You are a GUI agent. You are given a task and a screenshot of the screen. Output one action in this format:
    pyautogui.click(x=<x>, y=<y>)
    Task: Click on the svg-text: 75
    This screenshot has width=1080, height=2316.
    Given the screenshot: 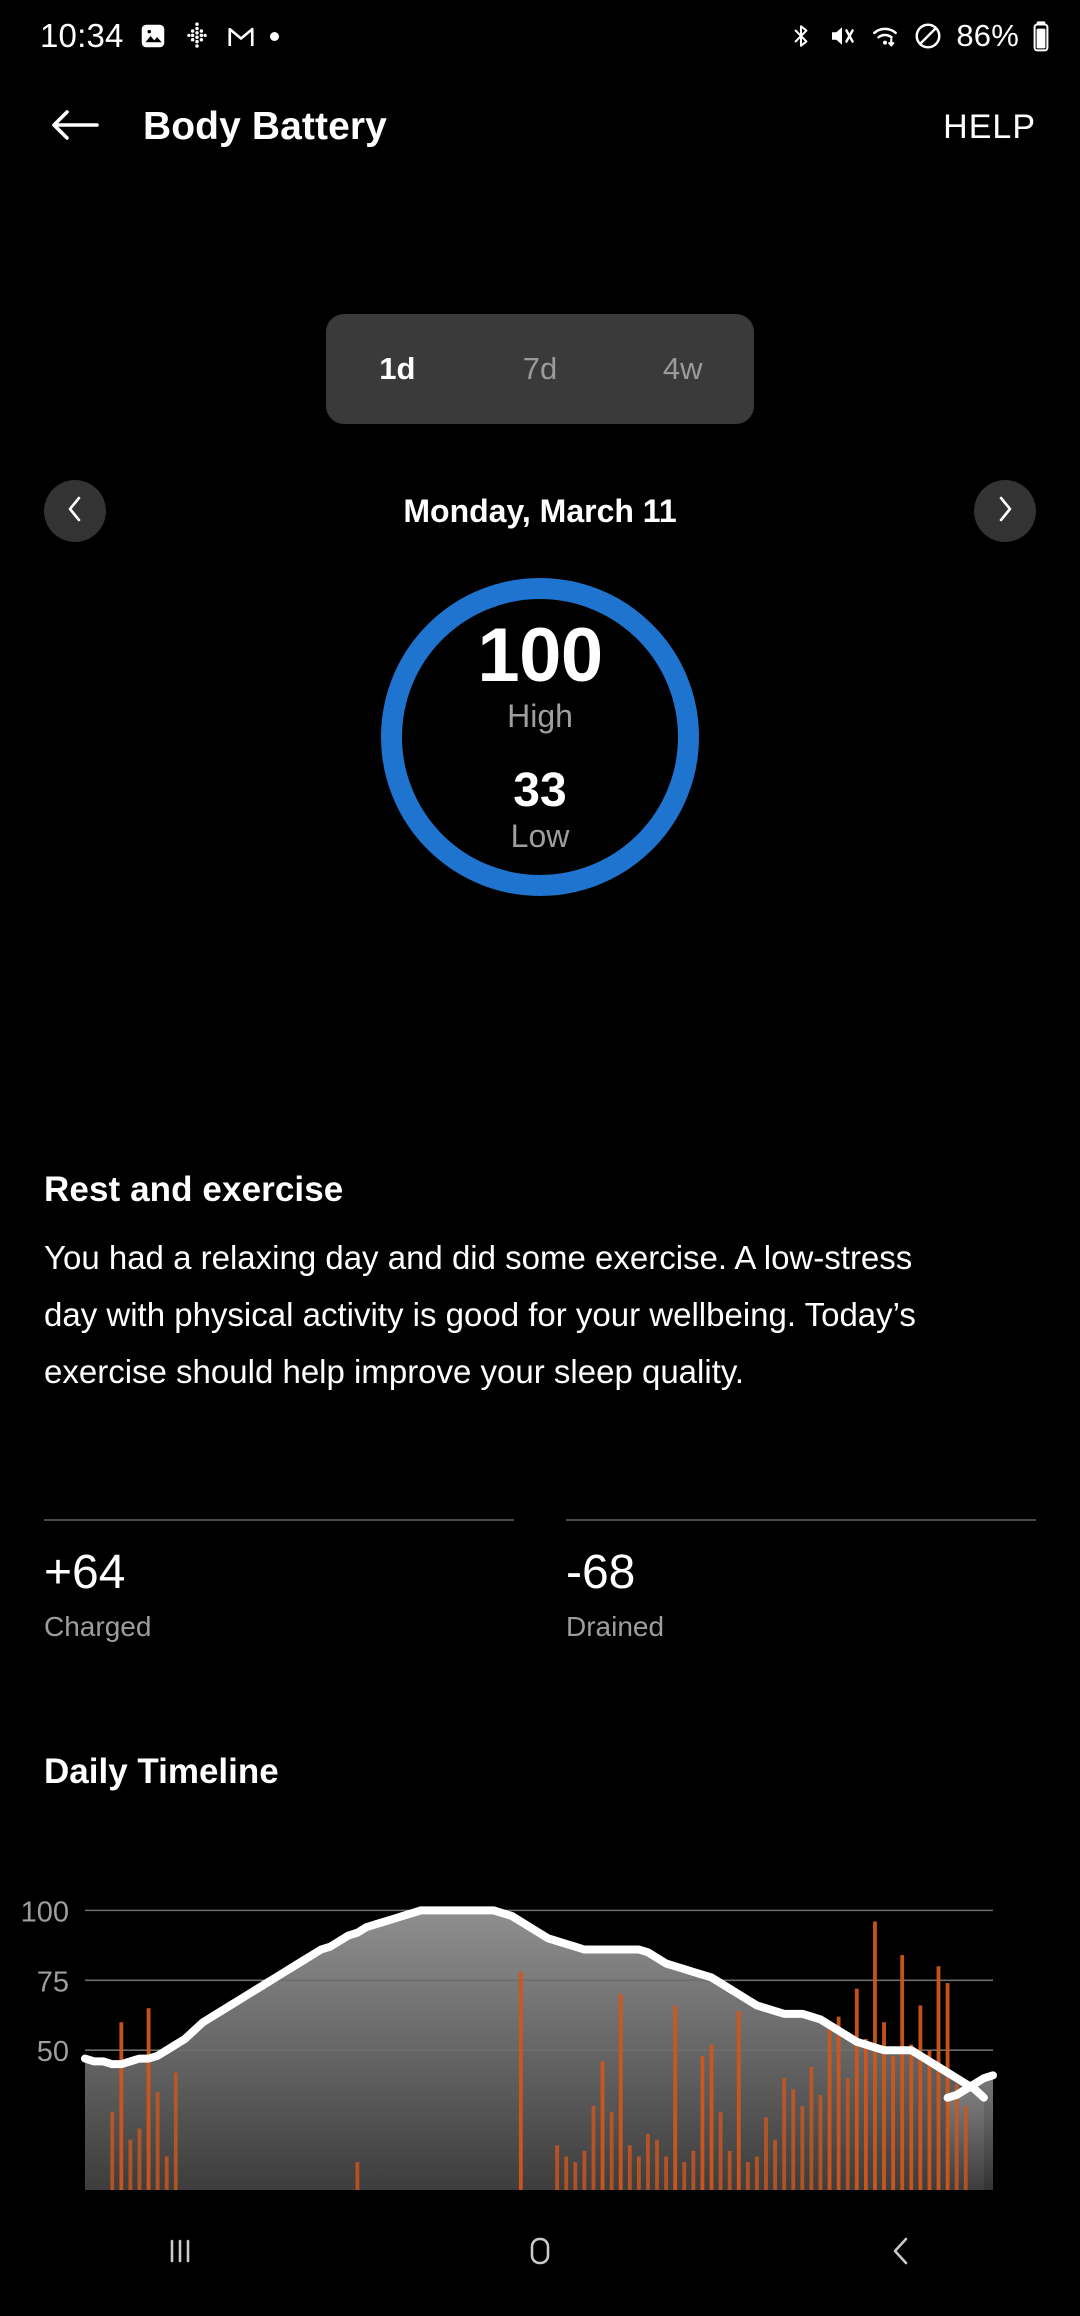 What is the action you would take?
    pyautogui.click(x=53, y=1982)
    